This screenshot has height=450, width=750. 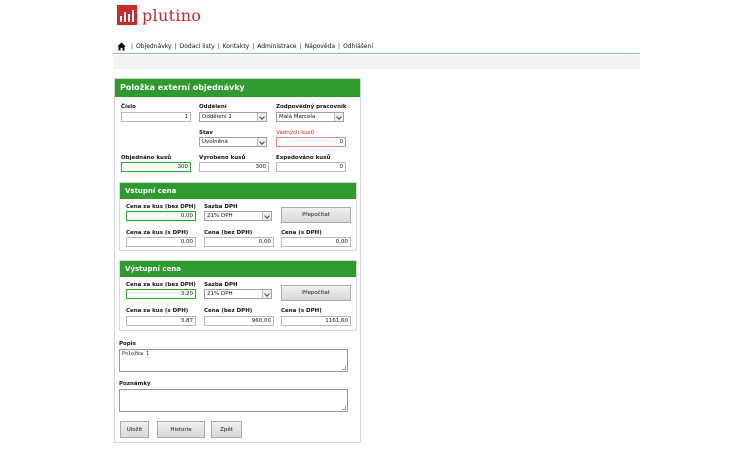 I want to click on expedovano-field: 0, so click(x=311, y=167).